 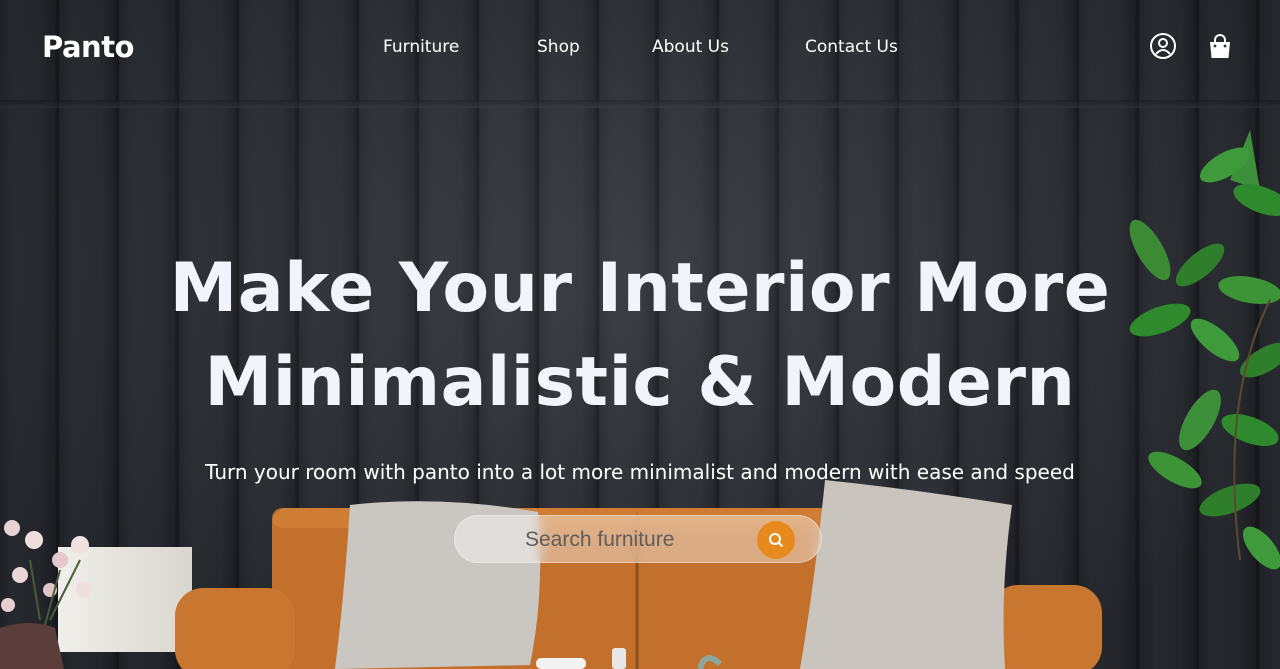 I want to click on search-button, so click(x=776, y=540).